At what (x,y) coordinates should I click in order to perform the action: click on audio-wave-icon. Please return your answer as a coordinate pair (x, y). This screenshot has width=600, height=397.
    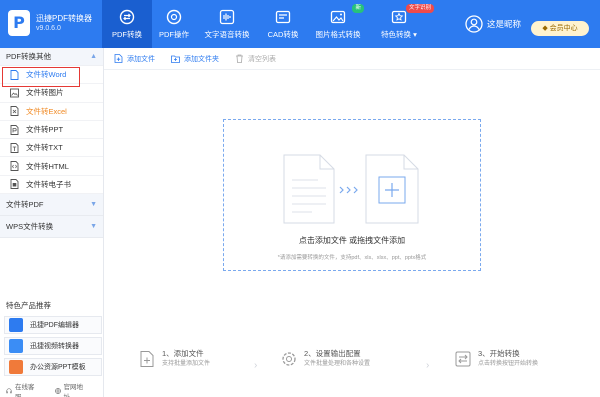
    Looking at the image, I should click on (227, 16).